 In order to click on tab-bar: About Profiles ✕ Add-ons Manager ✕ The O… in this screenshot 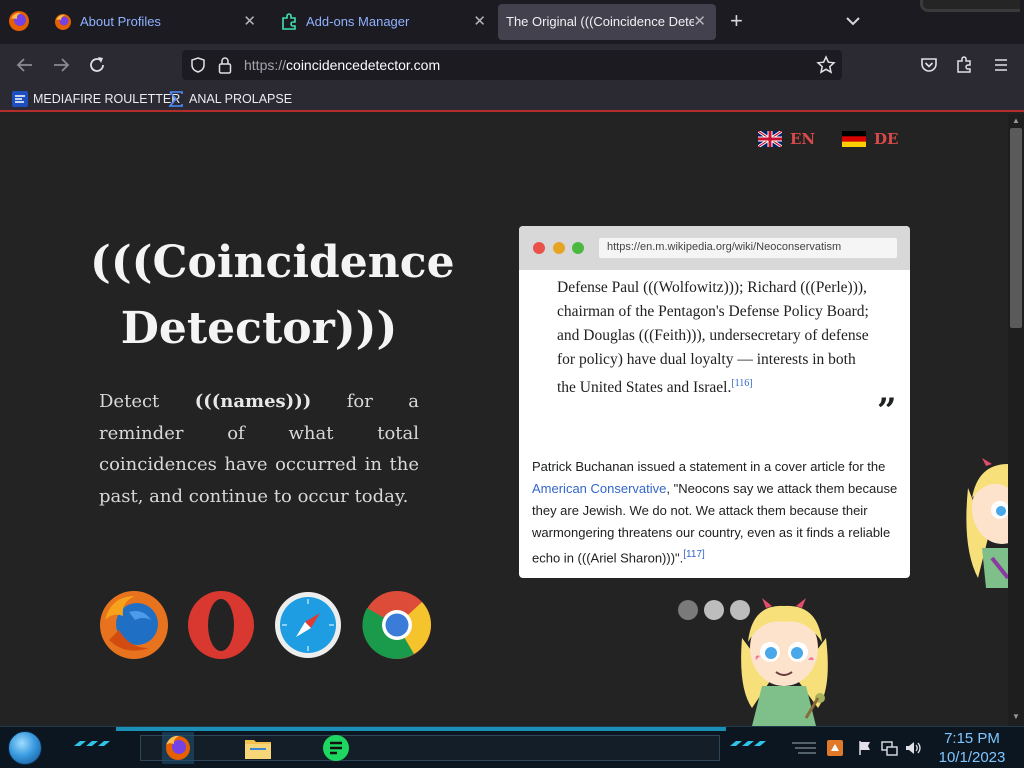, I will do `click(512, 22)`.